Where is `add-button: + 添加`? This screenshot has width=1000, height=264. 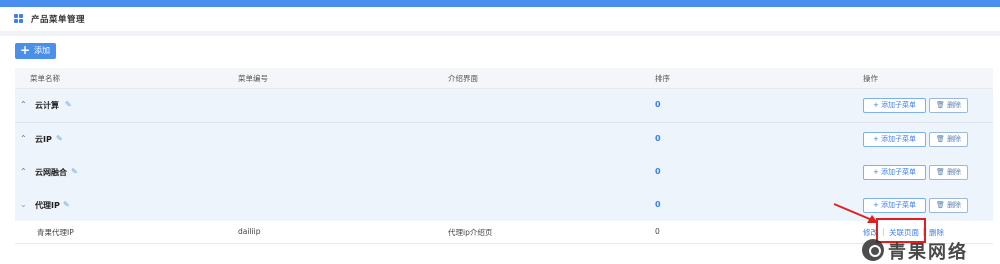
add-button: + 添加 is located at coordinates (35, 51).